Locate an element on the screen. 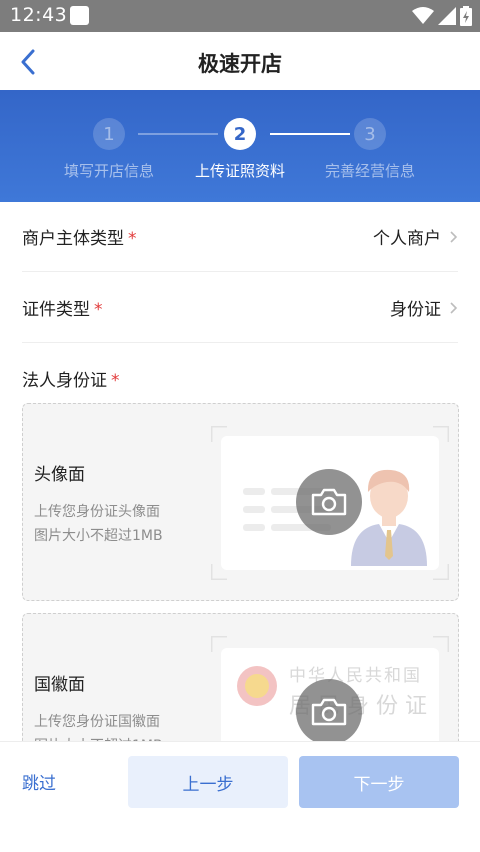  id-type-row: 证件类型 * 身份证 is located at coordinates (240, 308).